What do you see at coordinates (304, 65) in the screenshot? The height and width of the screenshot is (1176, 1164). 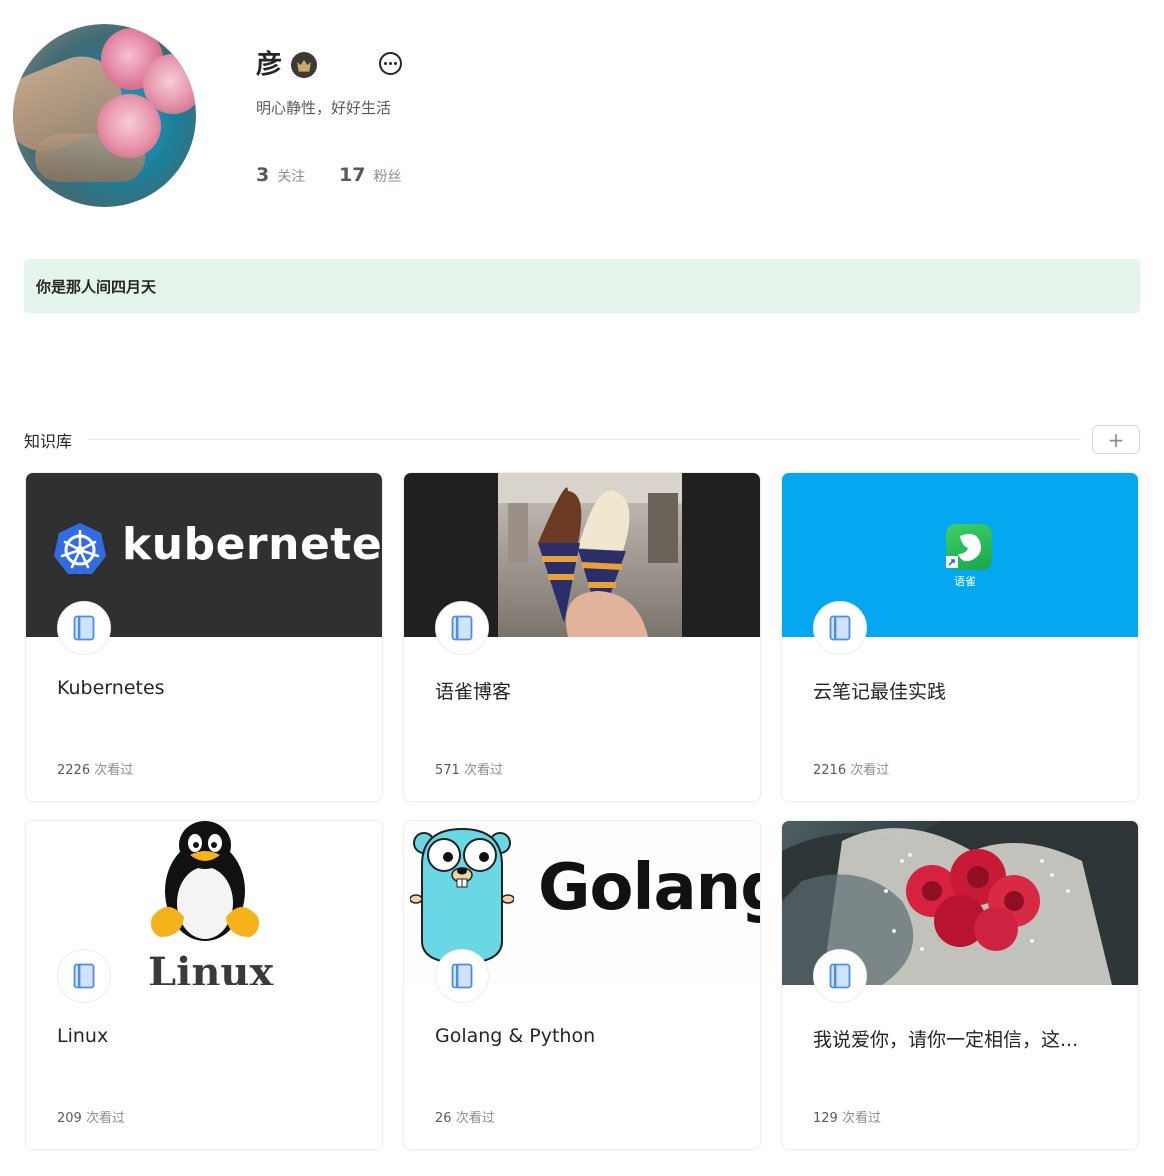 I see `crown-badge-icon` at bounding box center [304, 65].